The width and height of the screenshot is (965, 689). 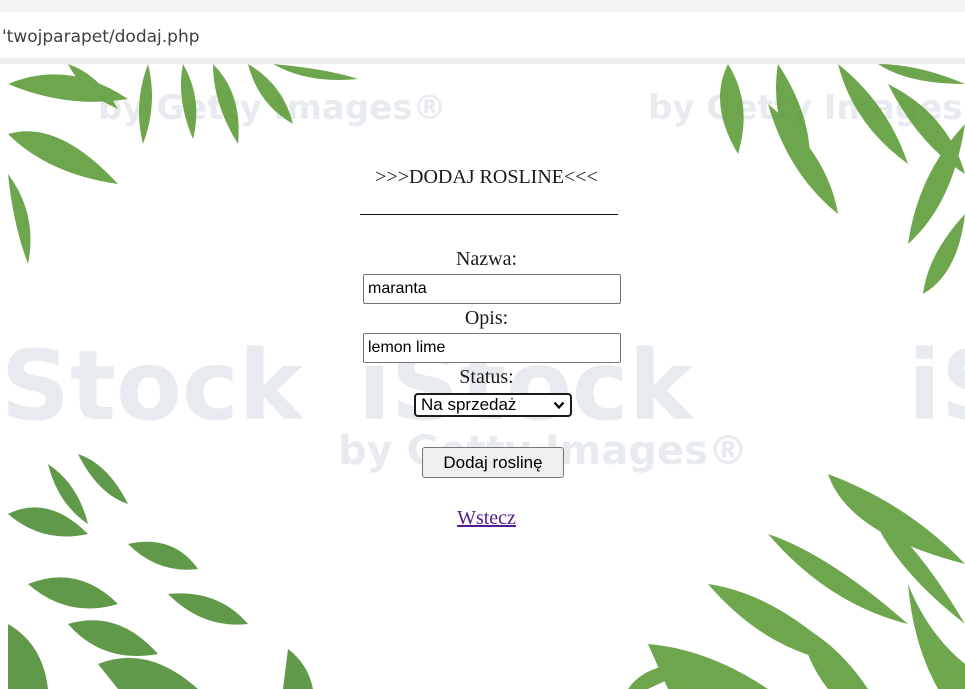 What do you see at coordinates (492, 289) in the screenshot?
I see `name-input` at bounding box center [492, 289].